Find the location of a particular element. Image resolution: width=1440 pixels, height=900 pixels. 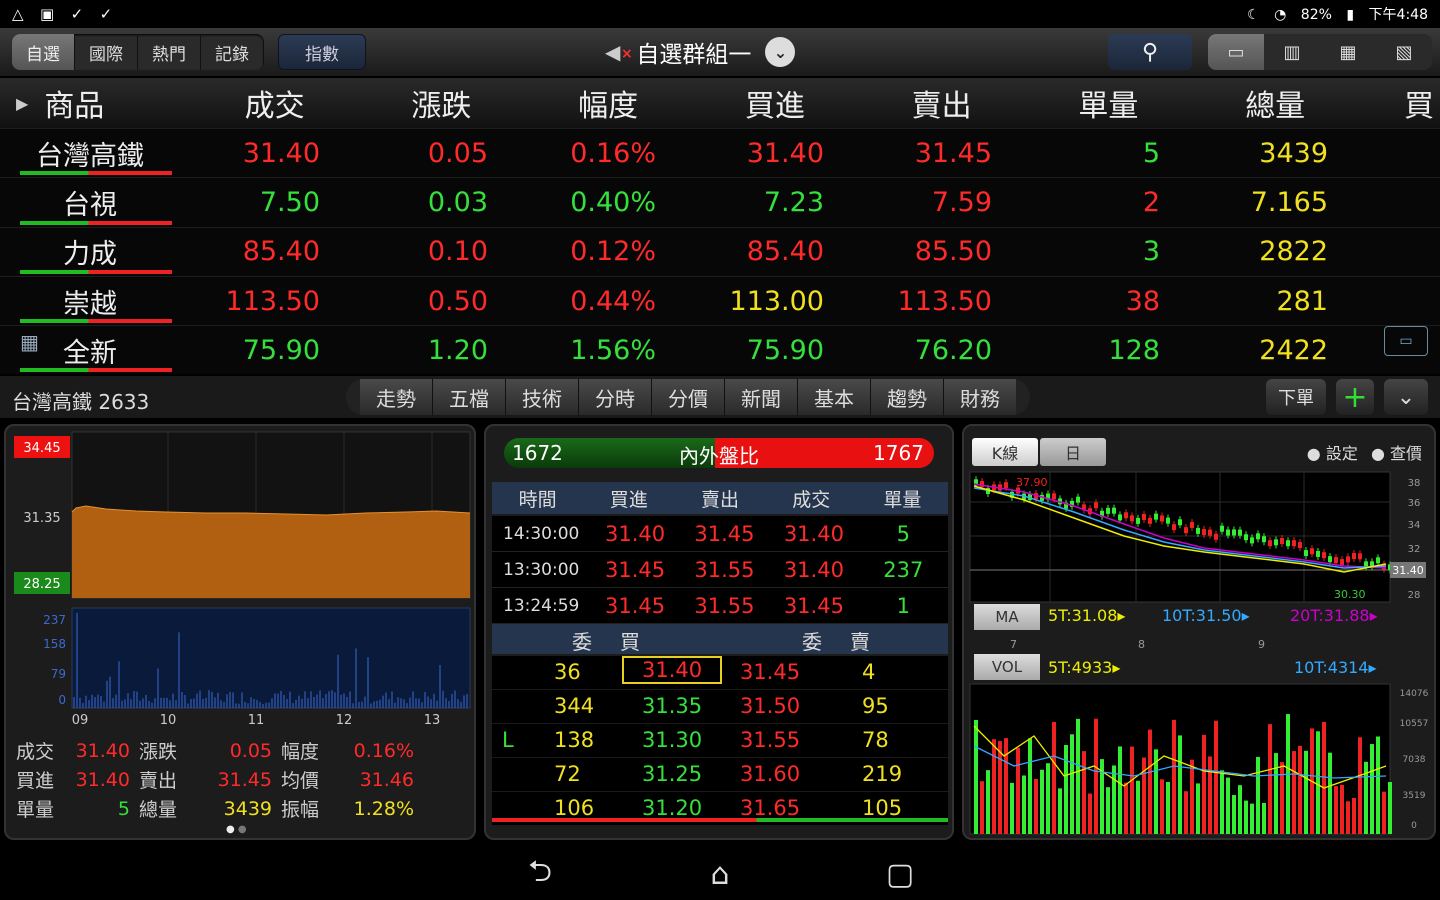

header-trade: 成交 is located at coordinates (811, 499).